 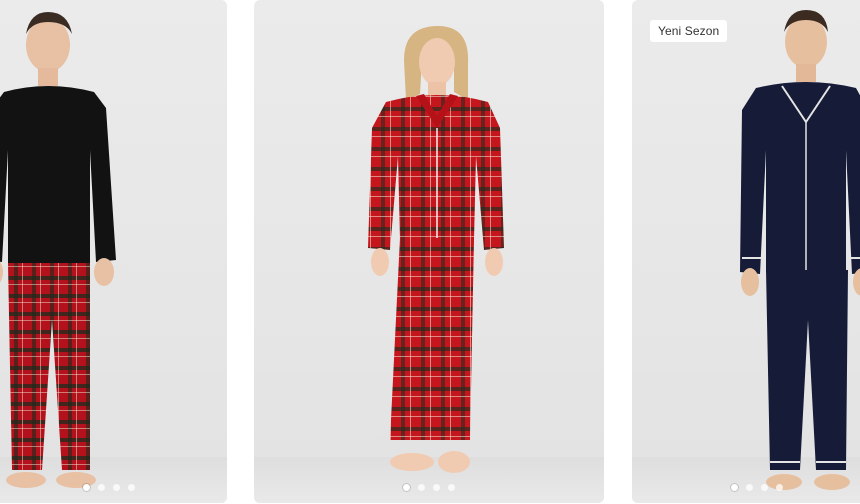 I want to click on new-season-badge: Yeni Sezon, so click(x=689, y=31).